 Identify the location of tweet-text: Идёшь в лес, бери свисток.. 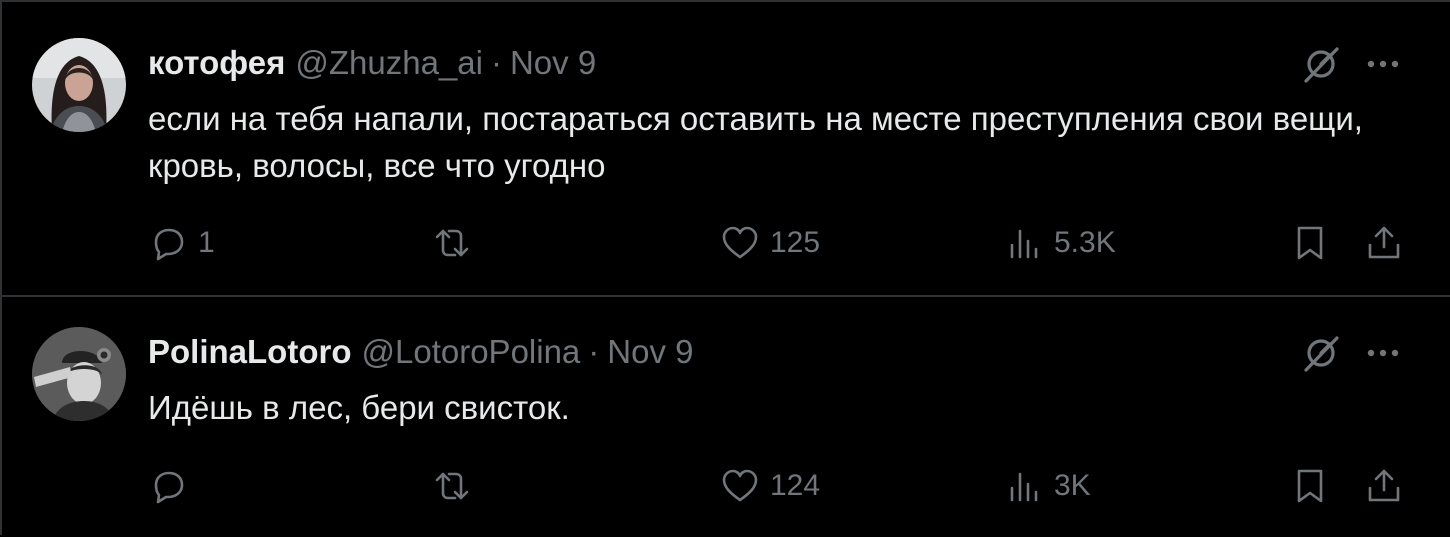
(359, 407).